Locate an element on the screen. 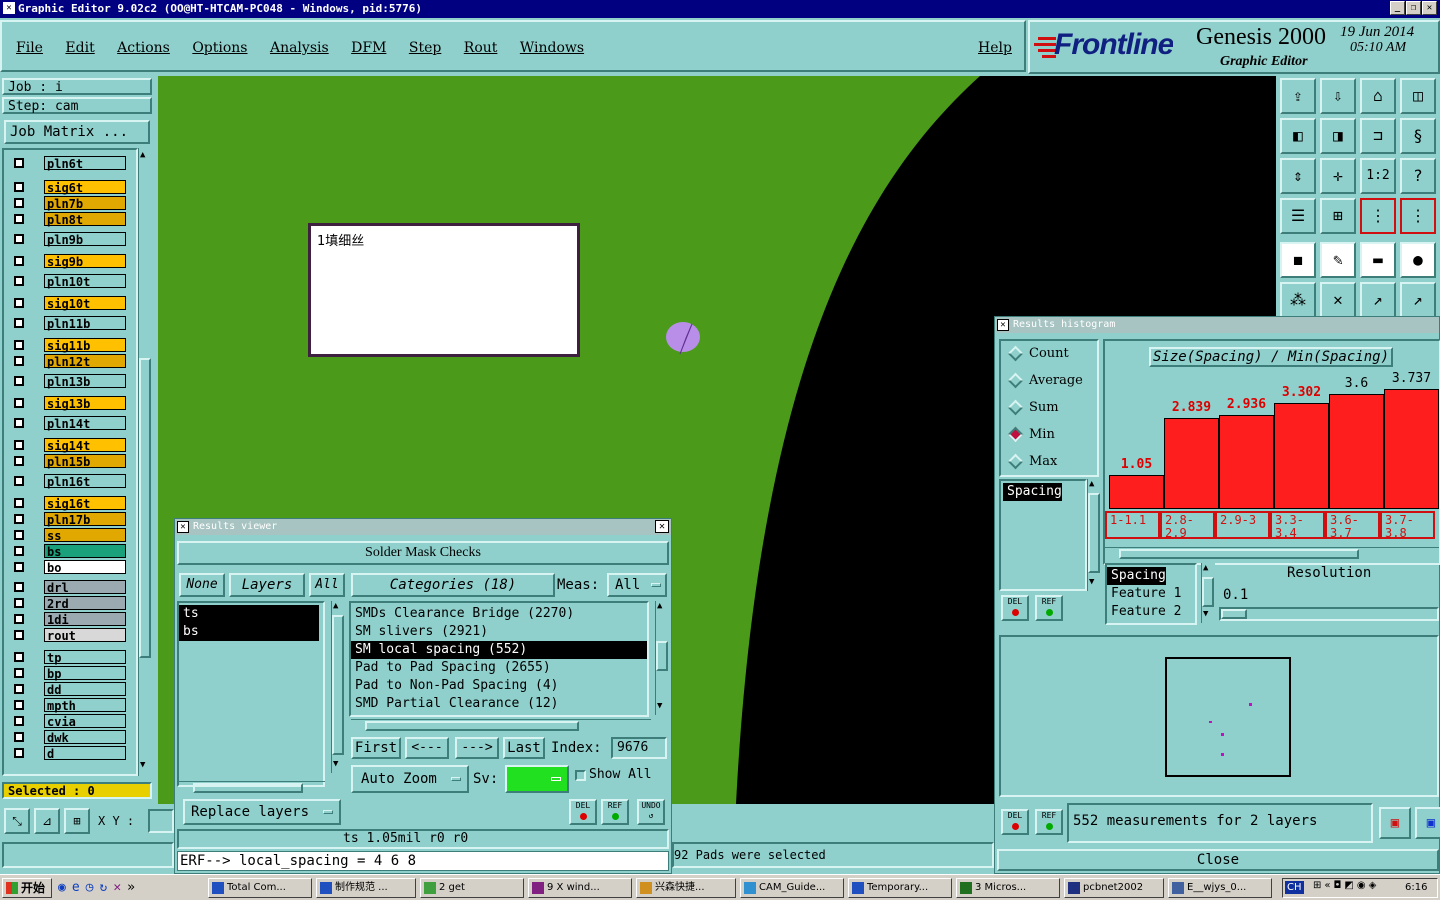 This screenshot has width=1440, height=900. filter-alt-icon: ⋮ is located at coordinates (1418, 216).